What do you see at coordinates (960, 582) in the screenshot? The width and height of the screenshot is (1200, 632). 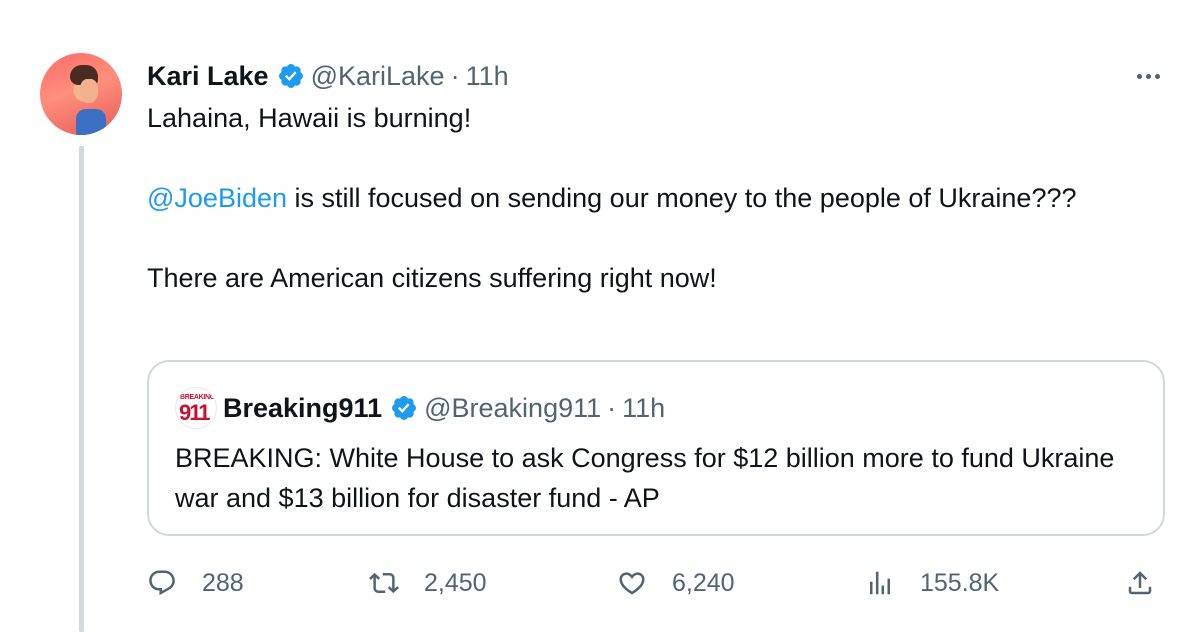 I see `views-count: 155.8K` at bounding box center [960, 582].